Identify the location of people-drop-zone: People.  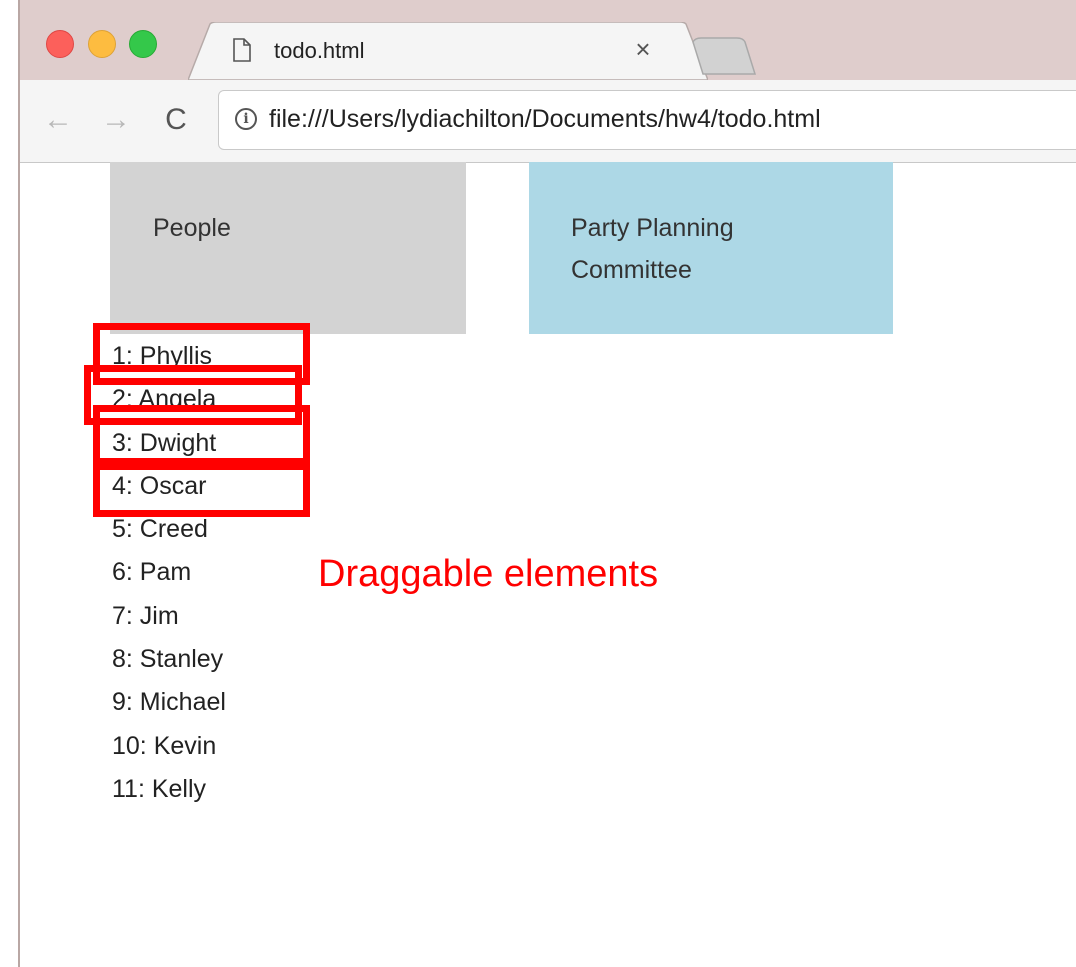
(288, 248).